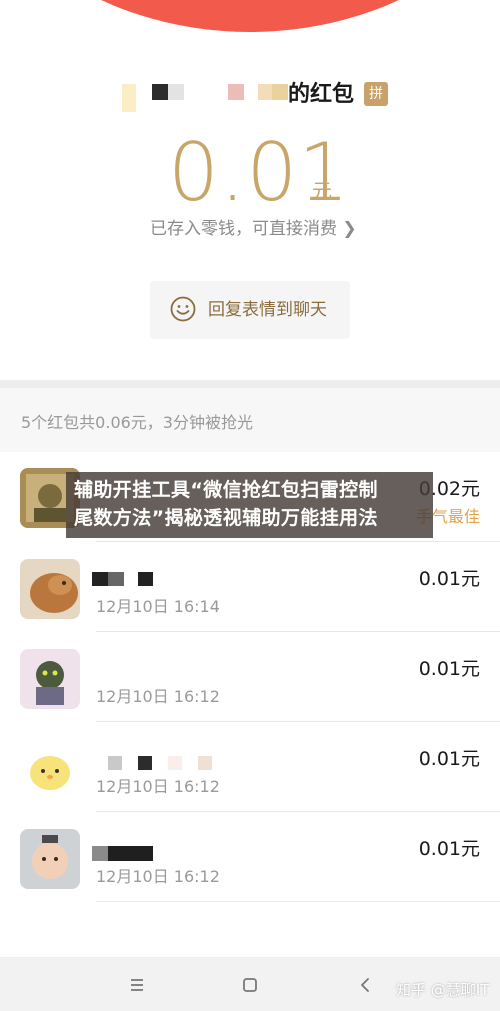 The height and width of the screenshot is (1011, 500). I want to click on saved-to-wallet-link: 已存入零钱，可直接消费 ❯, so click(253, 229).